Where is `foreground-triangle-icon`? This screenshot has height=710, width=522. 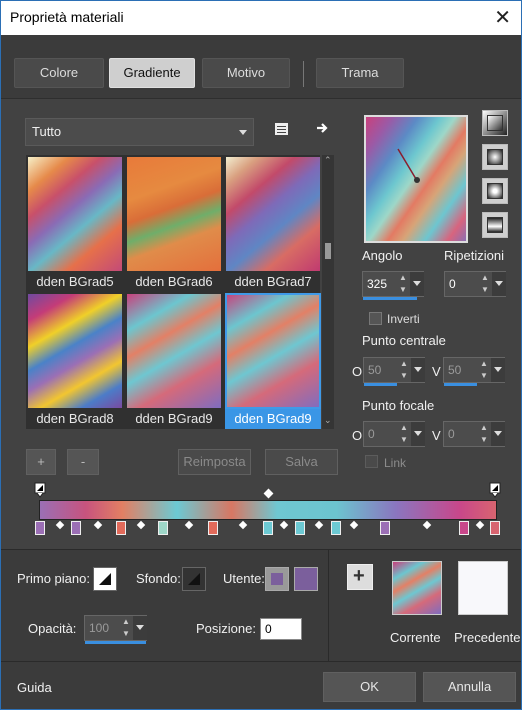
foreground-triangle-icon is located at coordinates (105, 579).